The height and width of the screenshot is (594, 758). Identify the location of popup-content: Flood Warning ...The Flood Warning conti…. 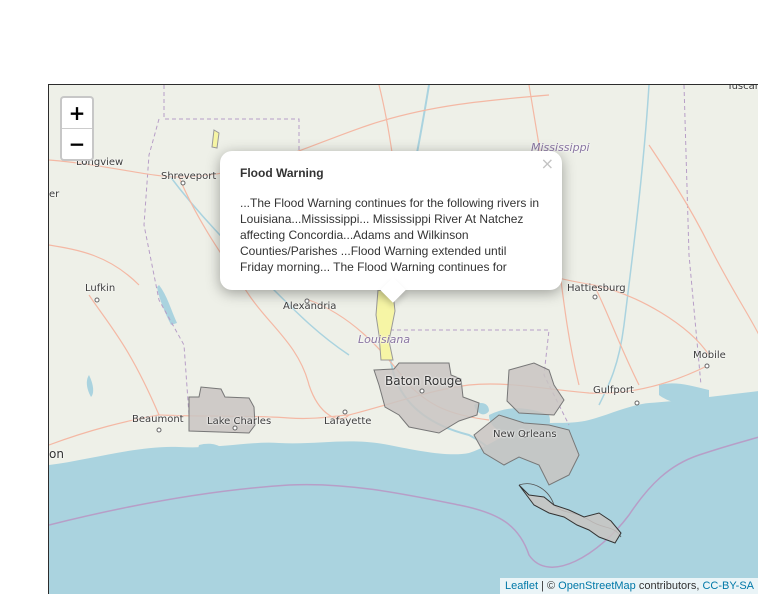
(391, 222).